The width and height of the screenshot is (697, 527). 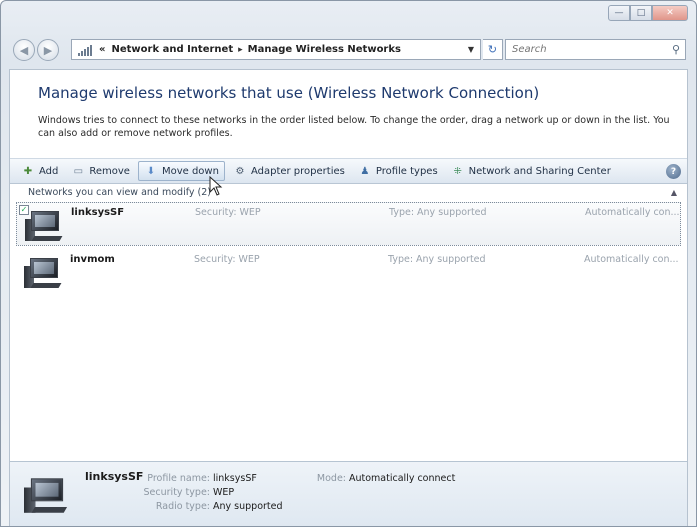 What do you see at coordinates (670, 13) in the screenshot?
I see `close-button: ✕` at bounding box center [670, 13].